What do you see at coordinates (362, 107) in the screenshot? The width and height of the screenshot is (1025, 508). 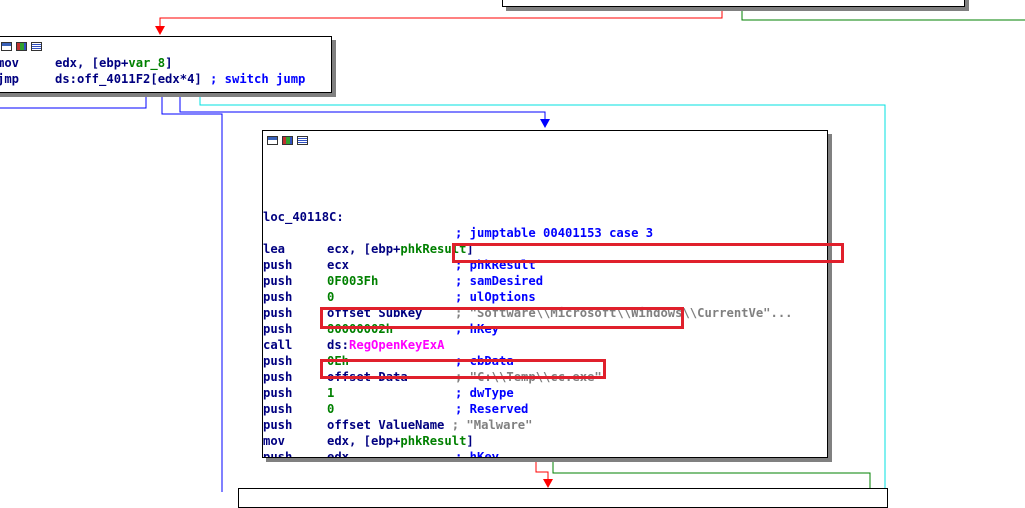 I see `edge-blue-case3` at bounding box center [362, 107].